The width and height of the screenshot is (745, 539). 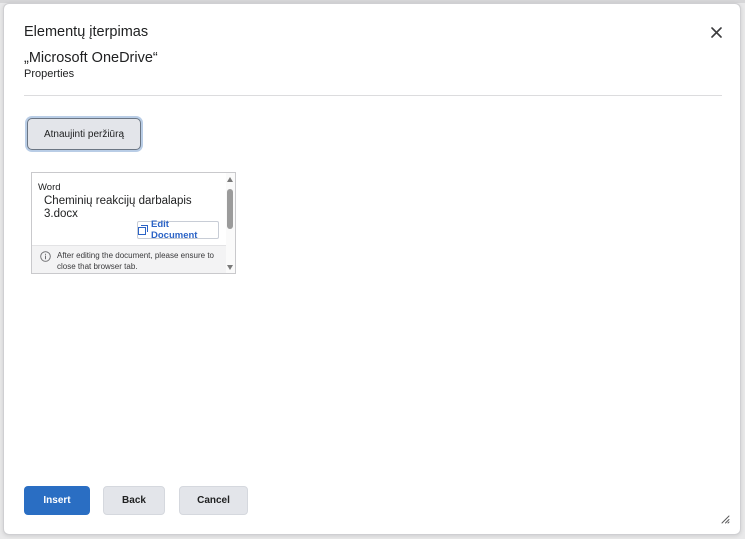 What do you see at coordinates (230, 179) in the screenshot?
I see `scroll-up-arrow-icon` at bounding box center [230, 179].